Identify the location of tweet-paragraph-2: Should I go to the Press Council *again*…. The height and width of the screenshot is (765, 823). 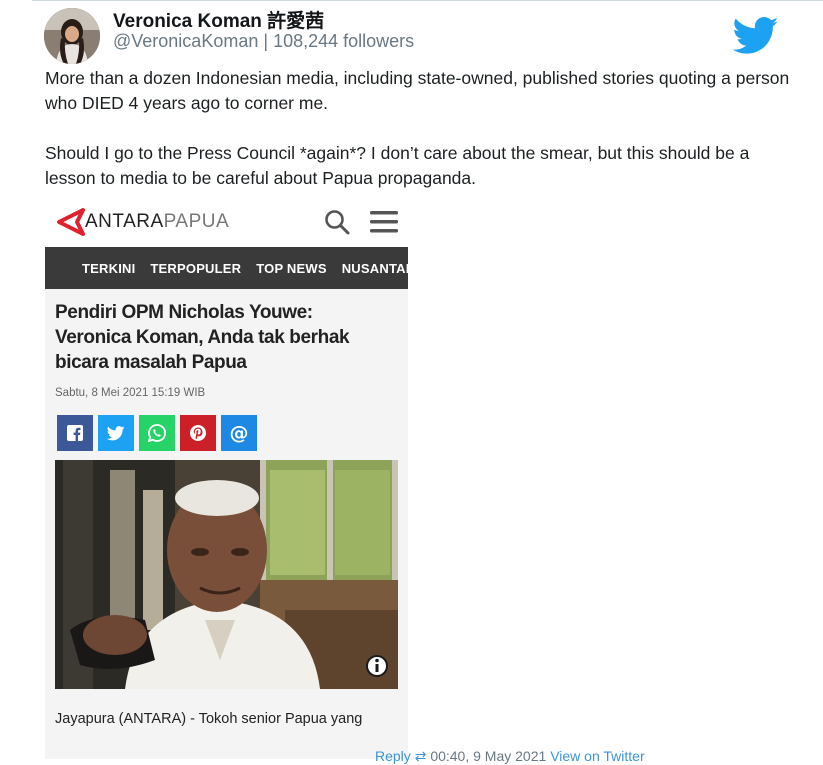
(397, 165).